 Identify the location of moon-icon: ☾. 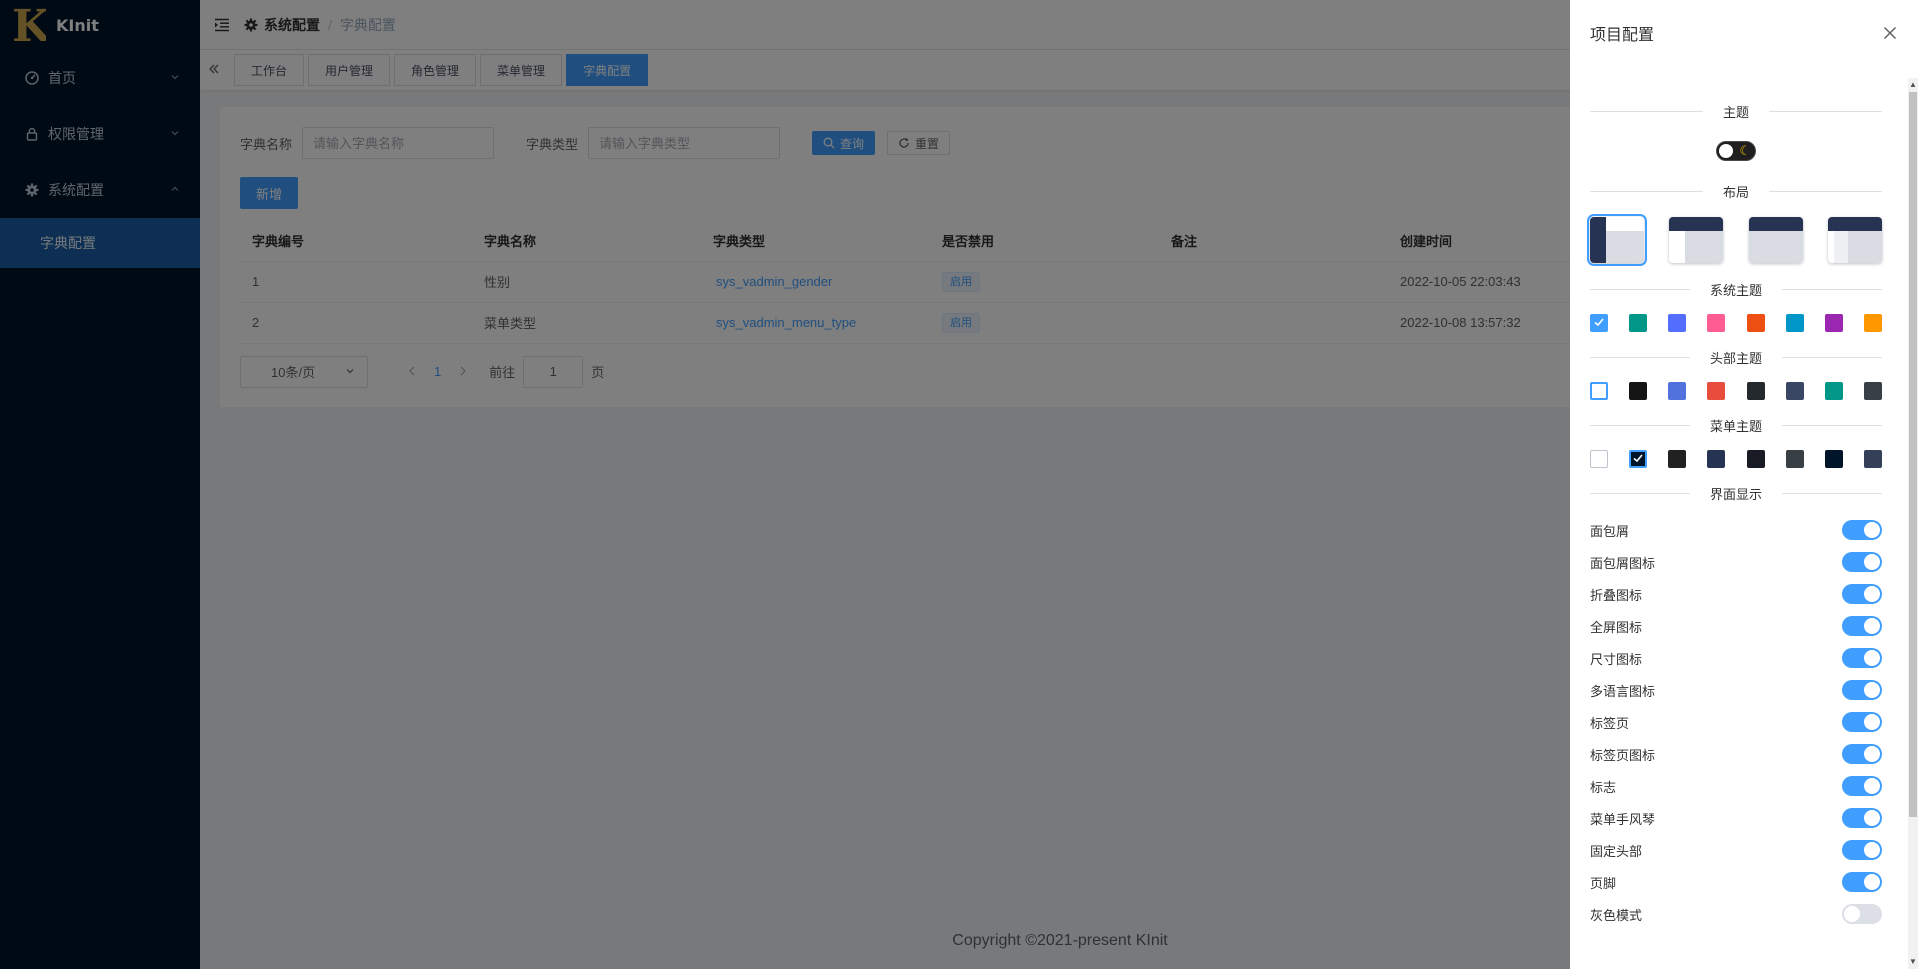
(1745, 150).